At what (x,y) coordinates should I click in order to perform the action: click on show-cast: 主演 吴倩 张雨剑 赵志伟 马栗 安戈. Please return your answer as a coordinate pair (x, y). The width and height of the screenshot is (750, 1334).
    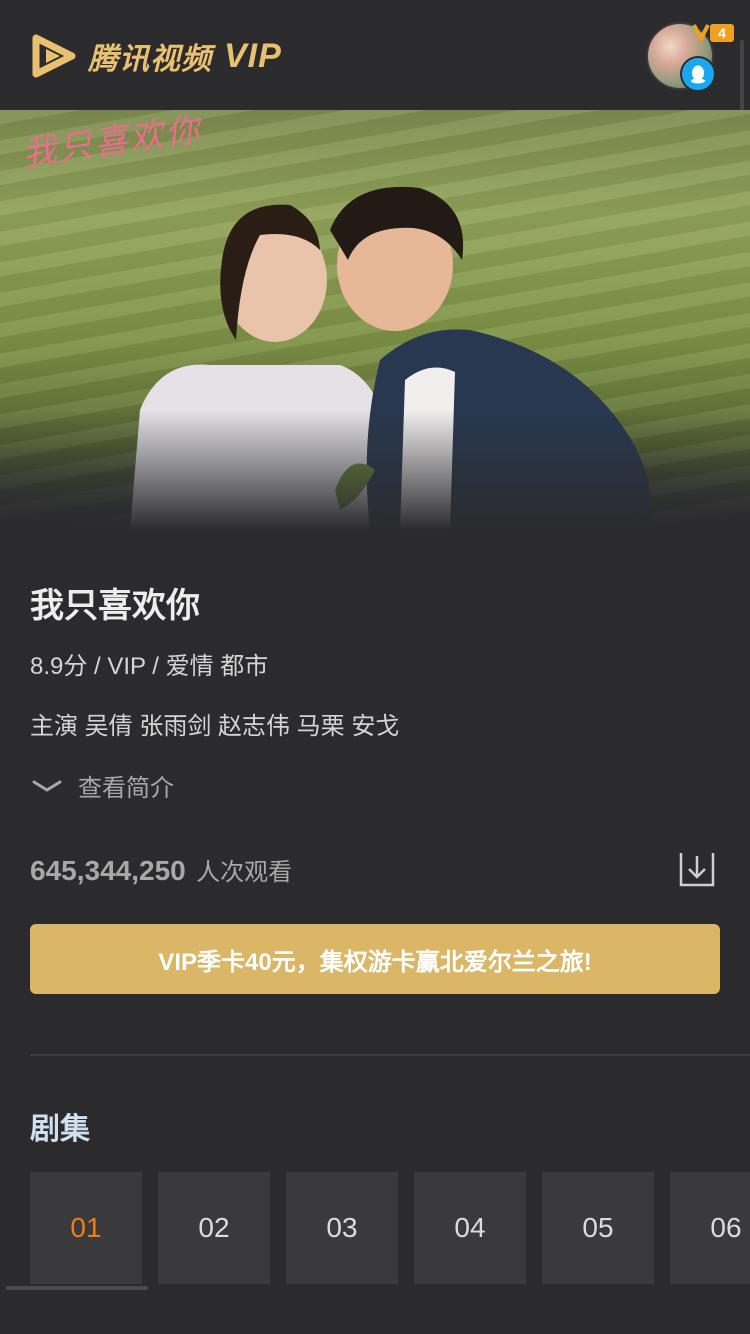
    Looking at the image, I should click on (215, 726).